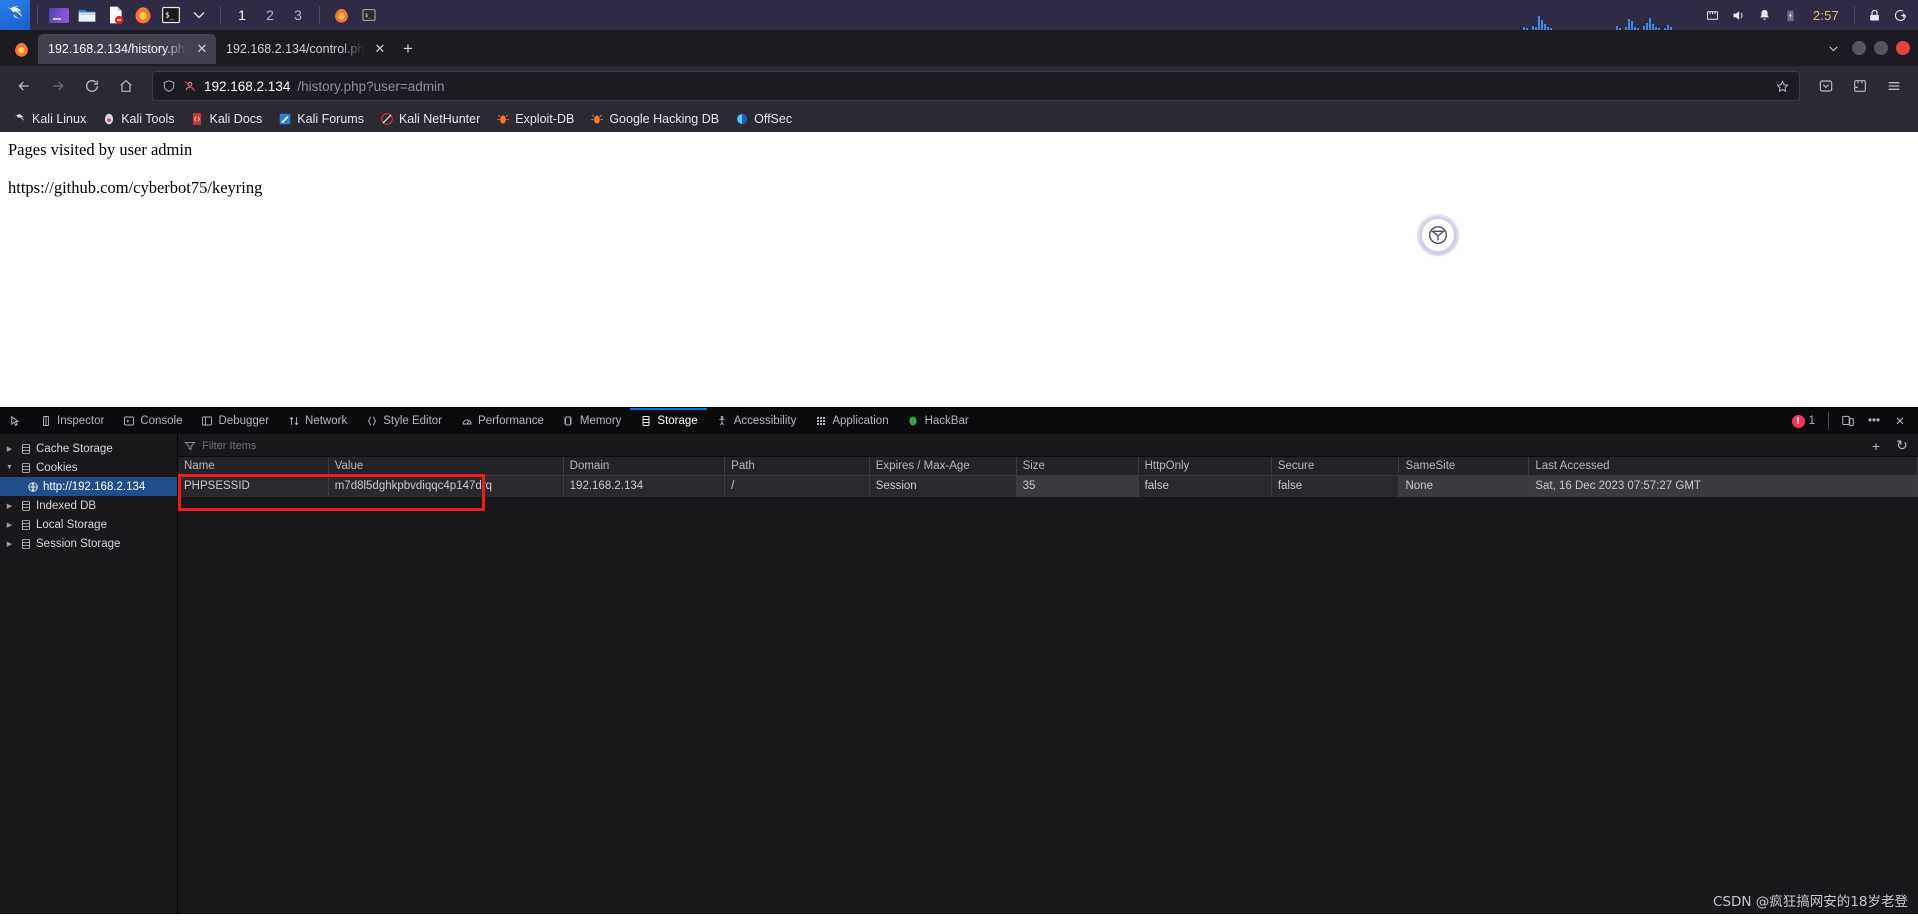 This screenshot has width=1918, height=921. Describe the element at coordinates (1826, 86) in the screenshot. I see `save-to-pocket-icon` at that location.